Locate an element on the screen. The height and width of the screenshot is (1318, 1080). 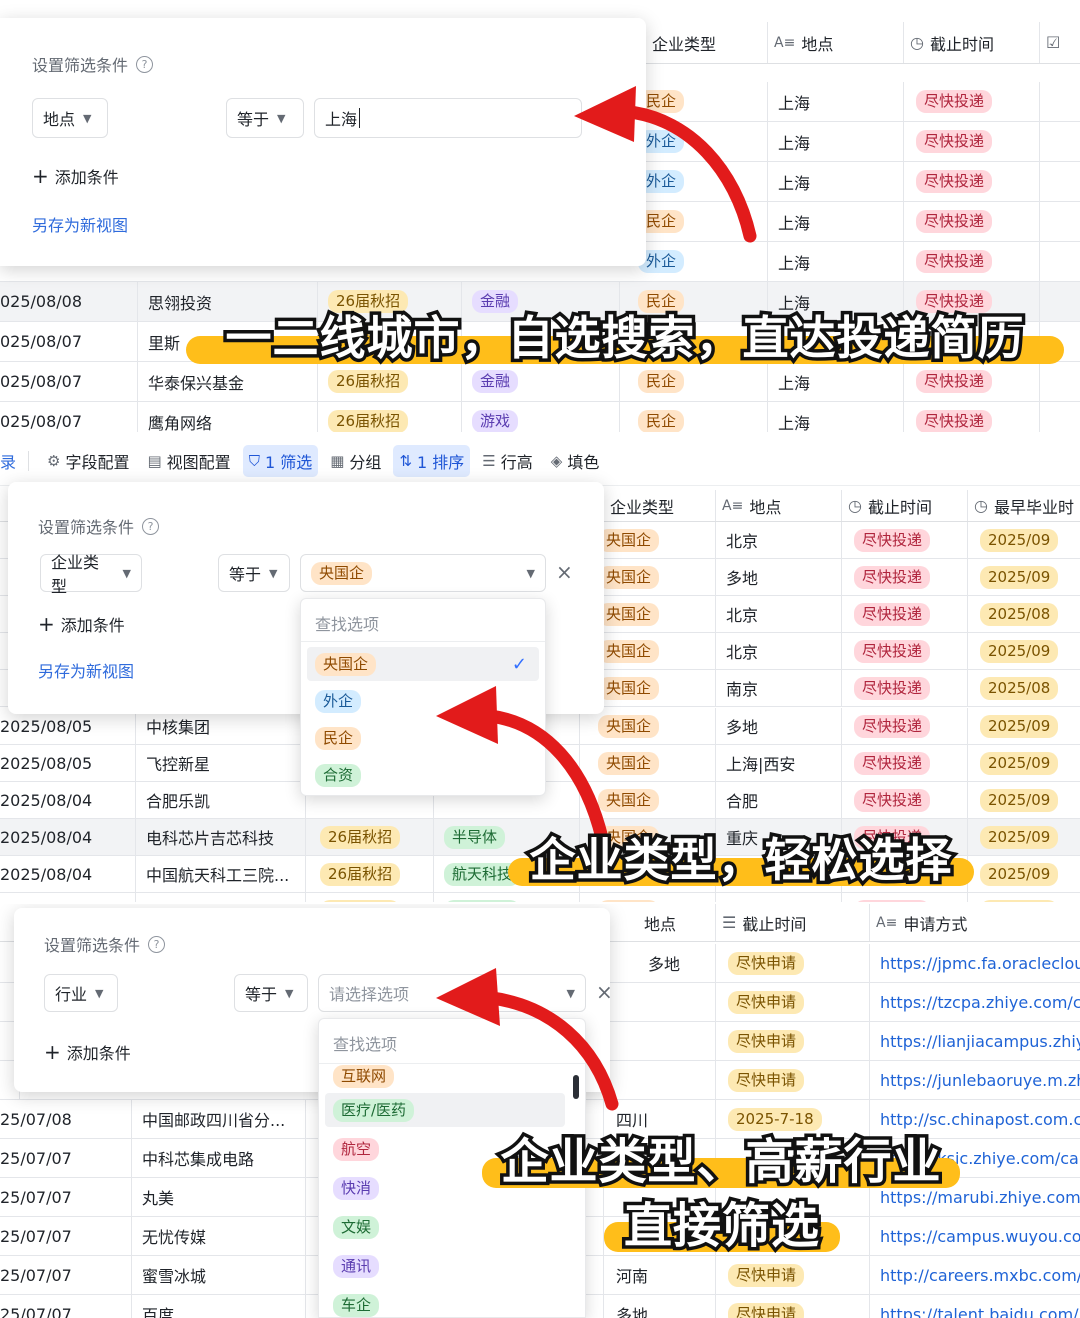
date-cell: 025/08/07 is located at coordinates (69, 381).